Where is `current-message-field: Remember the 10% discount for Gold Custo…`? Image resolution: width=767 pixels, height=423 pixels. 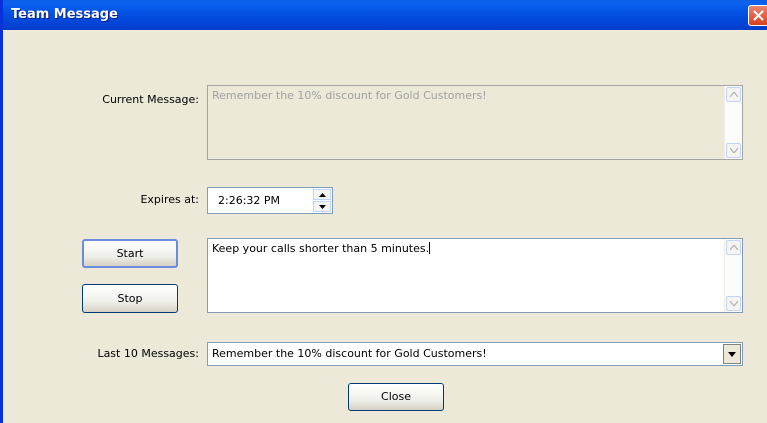 current-message-field: Remember the 10% discount for Gold Custo… is located at coordinates (475, 122).